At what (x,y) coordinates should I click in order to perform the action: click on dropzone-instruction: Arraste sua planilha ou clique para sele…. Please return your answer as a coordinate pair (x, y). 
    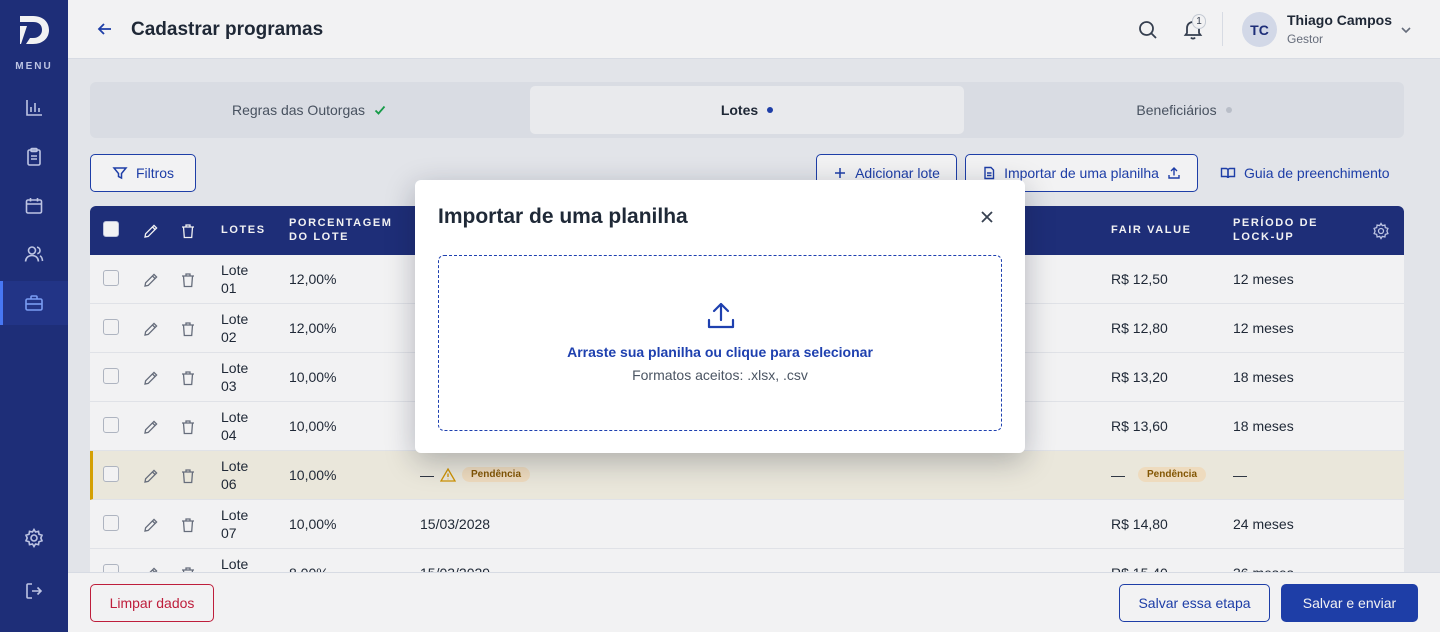
    Looking at the image, I should click on (720, 352).